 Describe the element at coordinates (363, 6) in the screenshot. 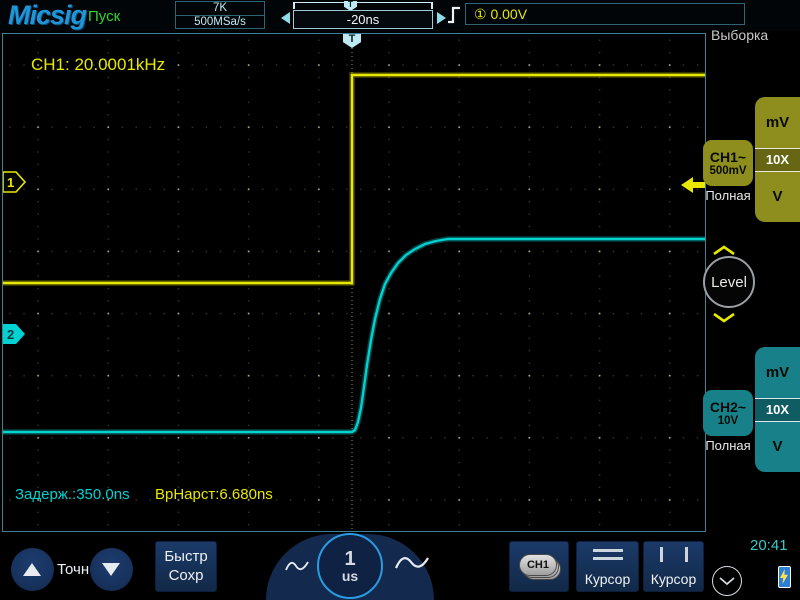

I see `record-view-bar: T` at that location.